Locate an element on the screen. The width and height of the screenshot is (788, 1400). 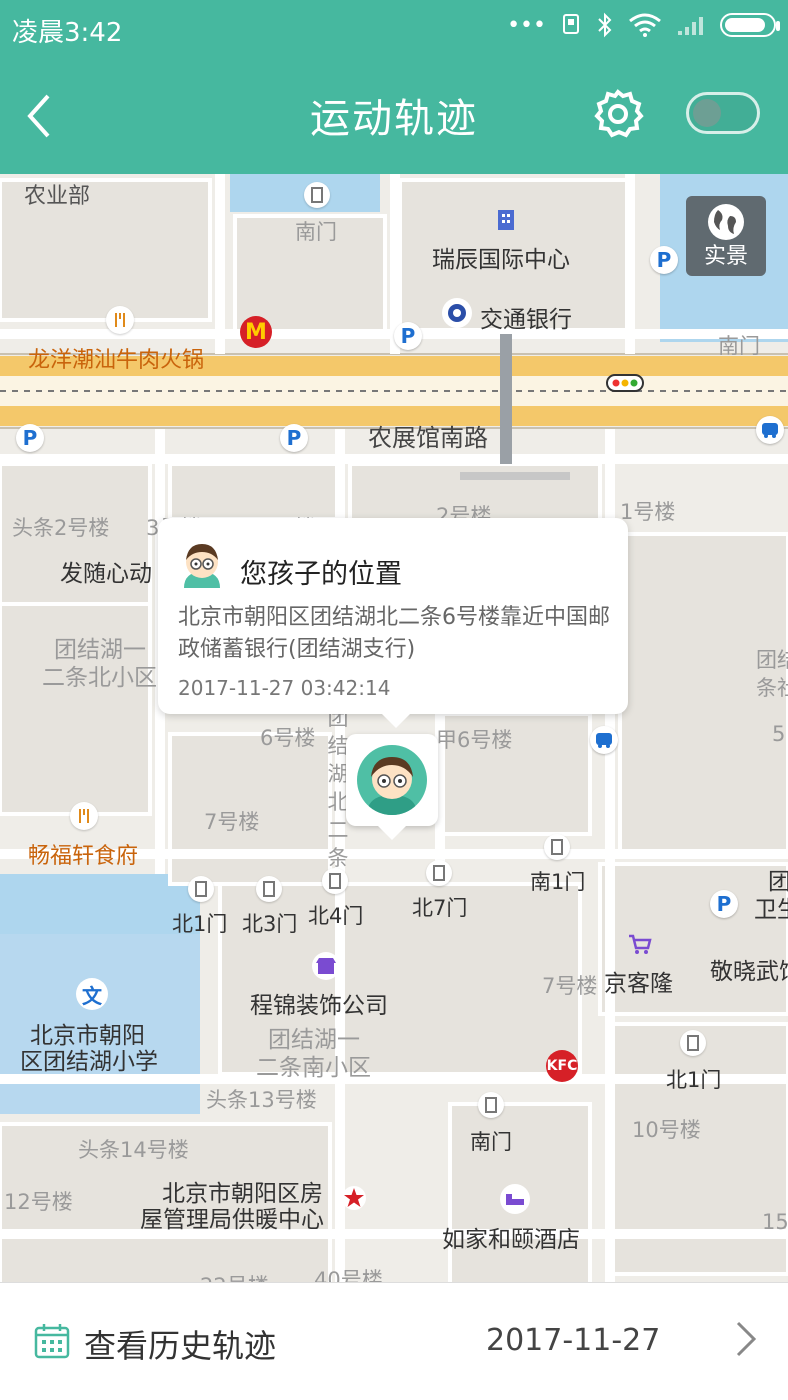
kfc-icon: KFC is located at coordinates (562, 1066).